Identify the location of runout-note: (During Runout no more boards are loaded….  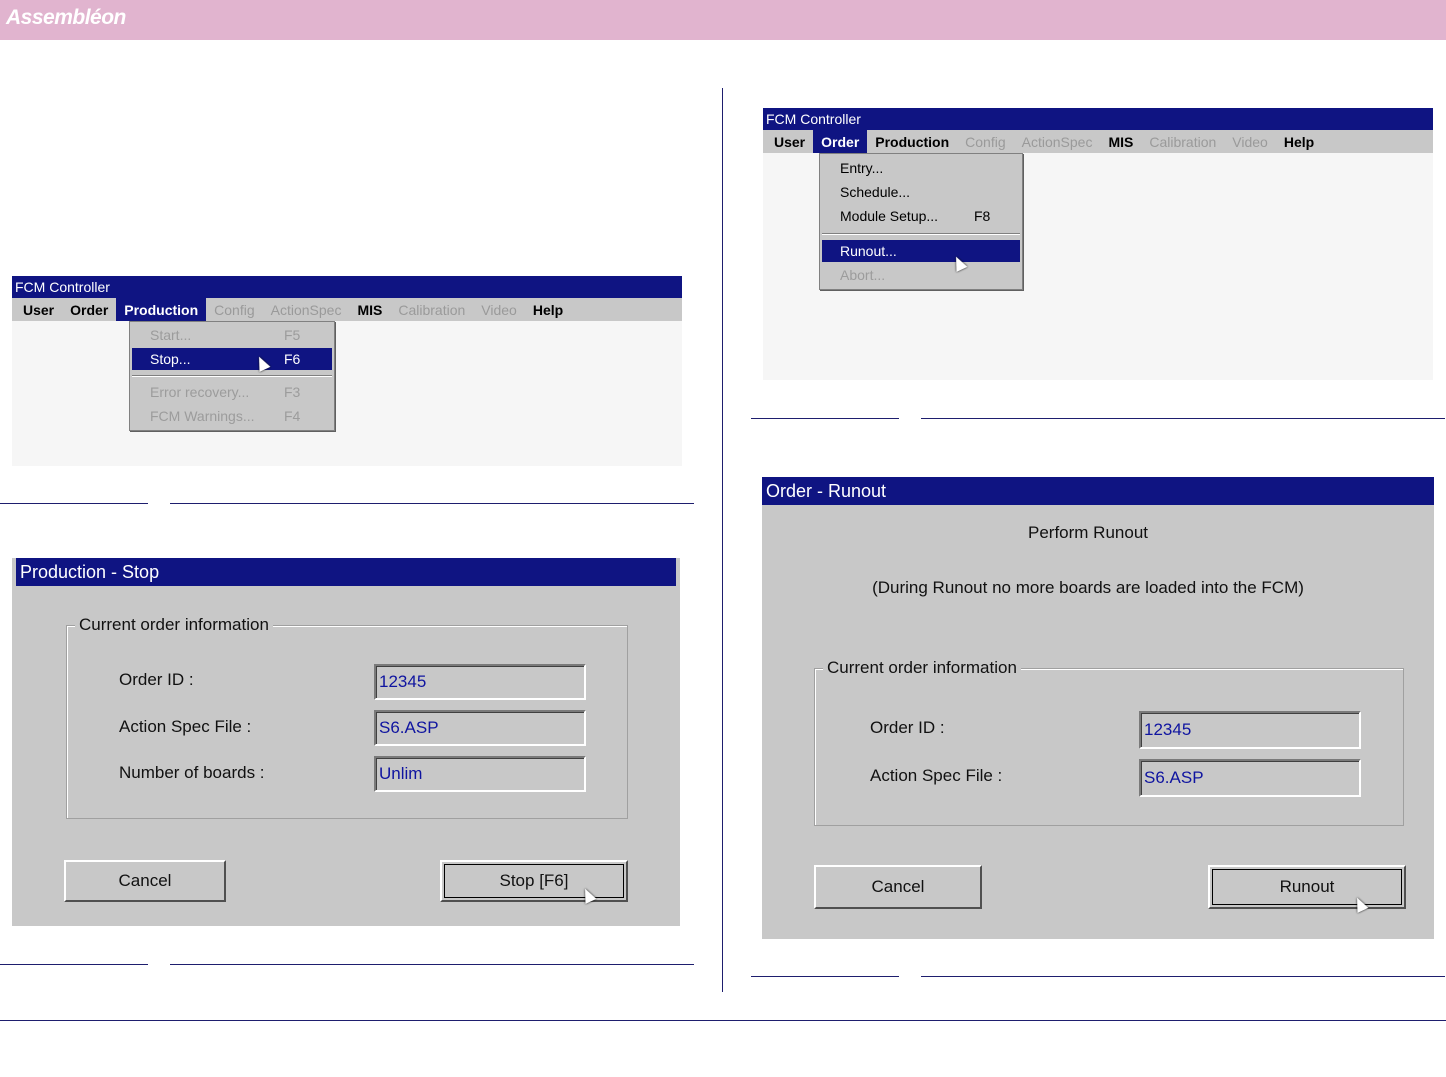
(1088, 587).